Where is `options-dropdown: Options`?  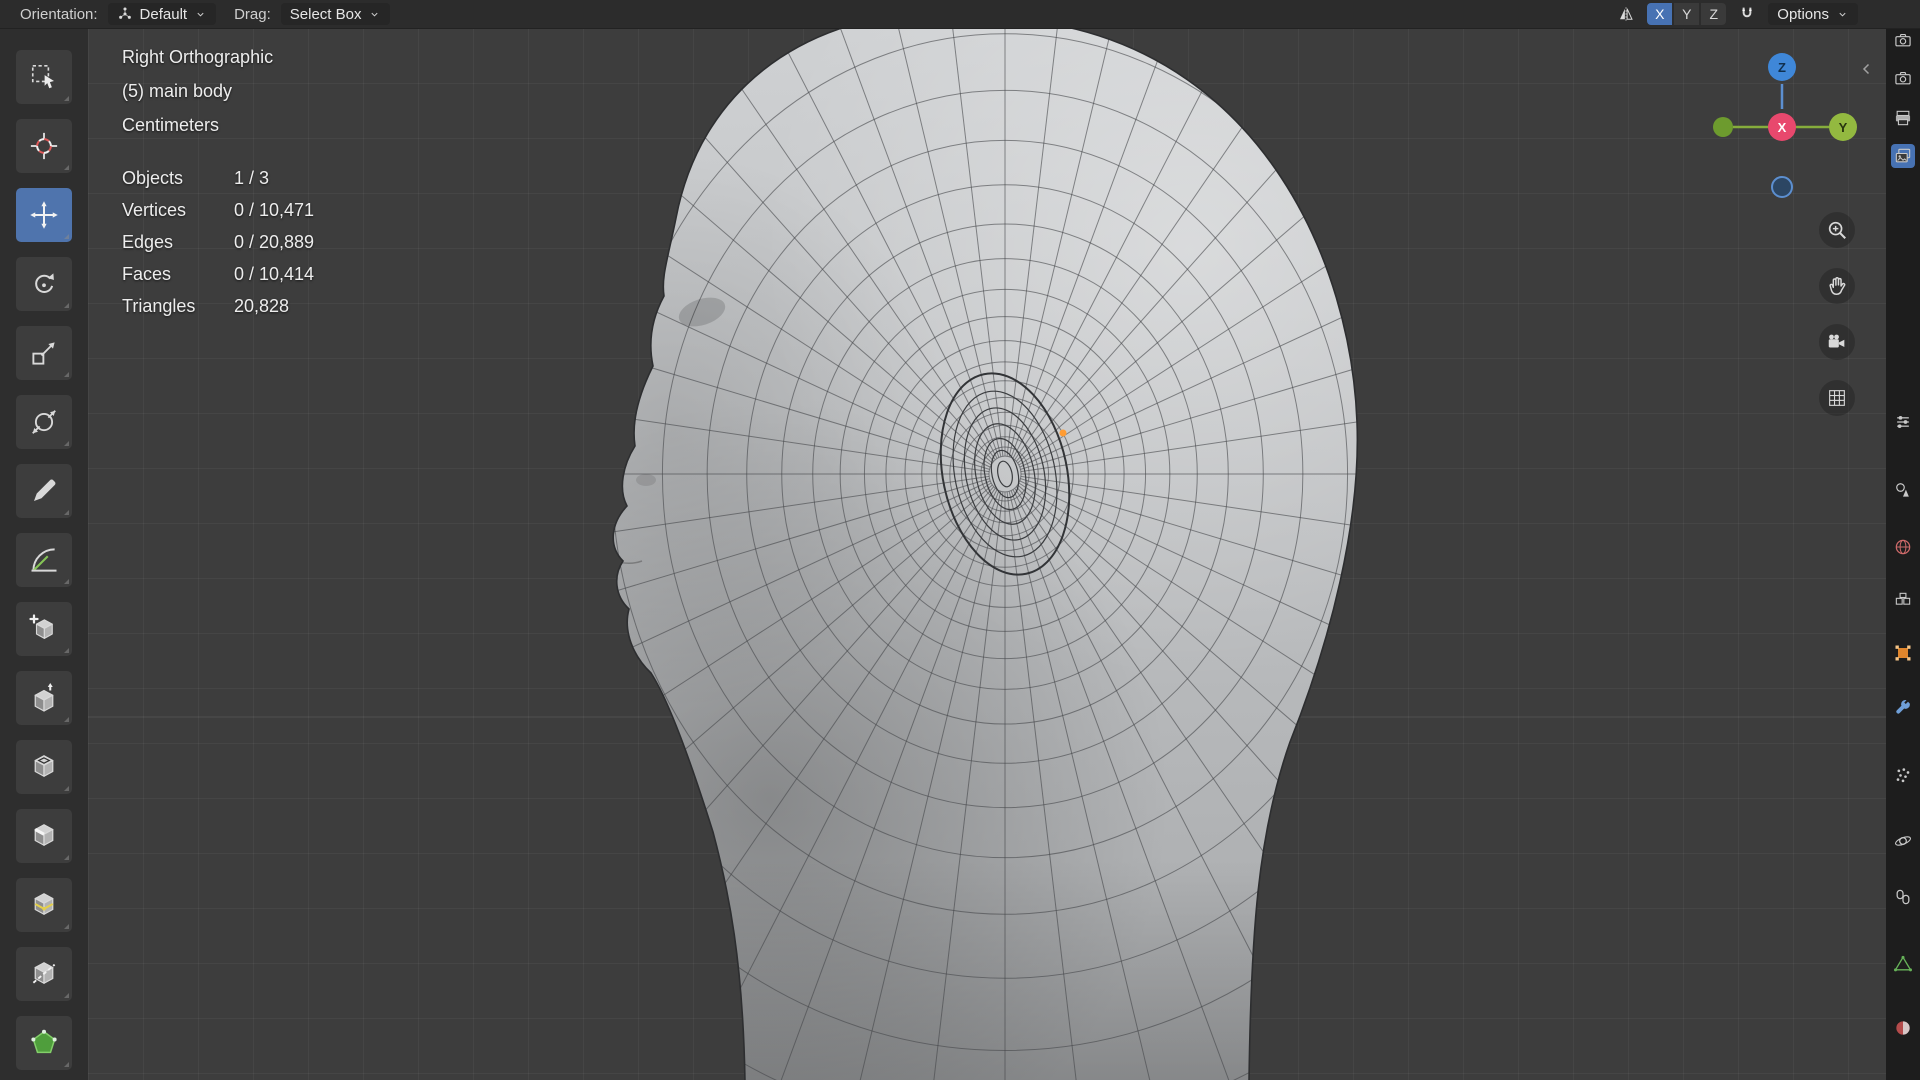
options-dropdown: Options is located at coordinates (1813, 14).